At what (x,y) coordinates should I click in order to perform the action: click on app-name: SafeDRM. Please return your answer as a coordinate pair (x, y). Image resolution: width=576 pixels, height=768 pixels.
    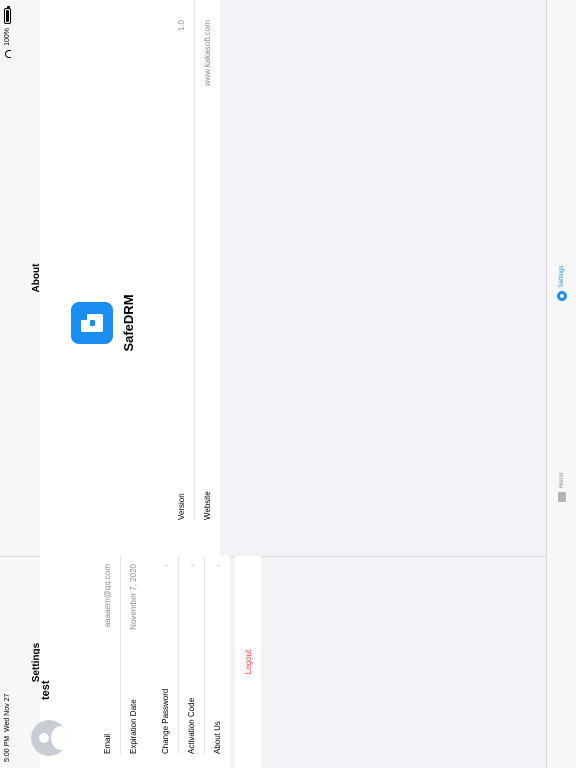
    Looking at the image, I should click on (128, 323).